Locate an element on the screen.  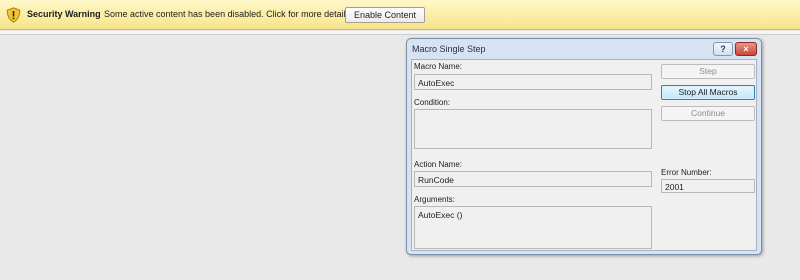
continue-button: Continue is located at coordinates (708, 113).